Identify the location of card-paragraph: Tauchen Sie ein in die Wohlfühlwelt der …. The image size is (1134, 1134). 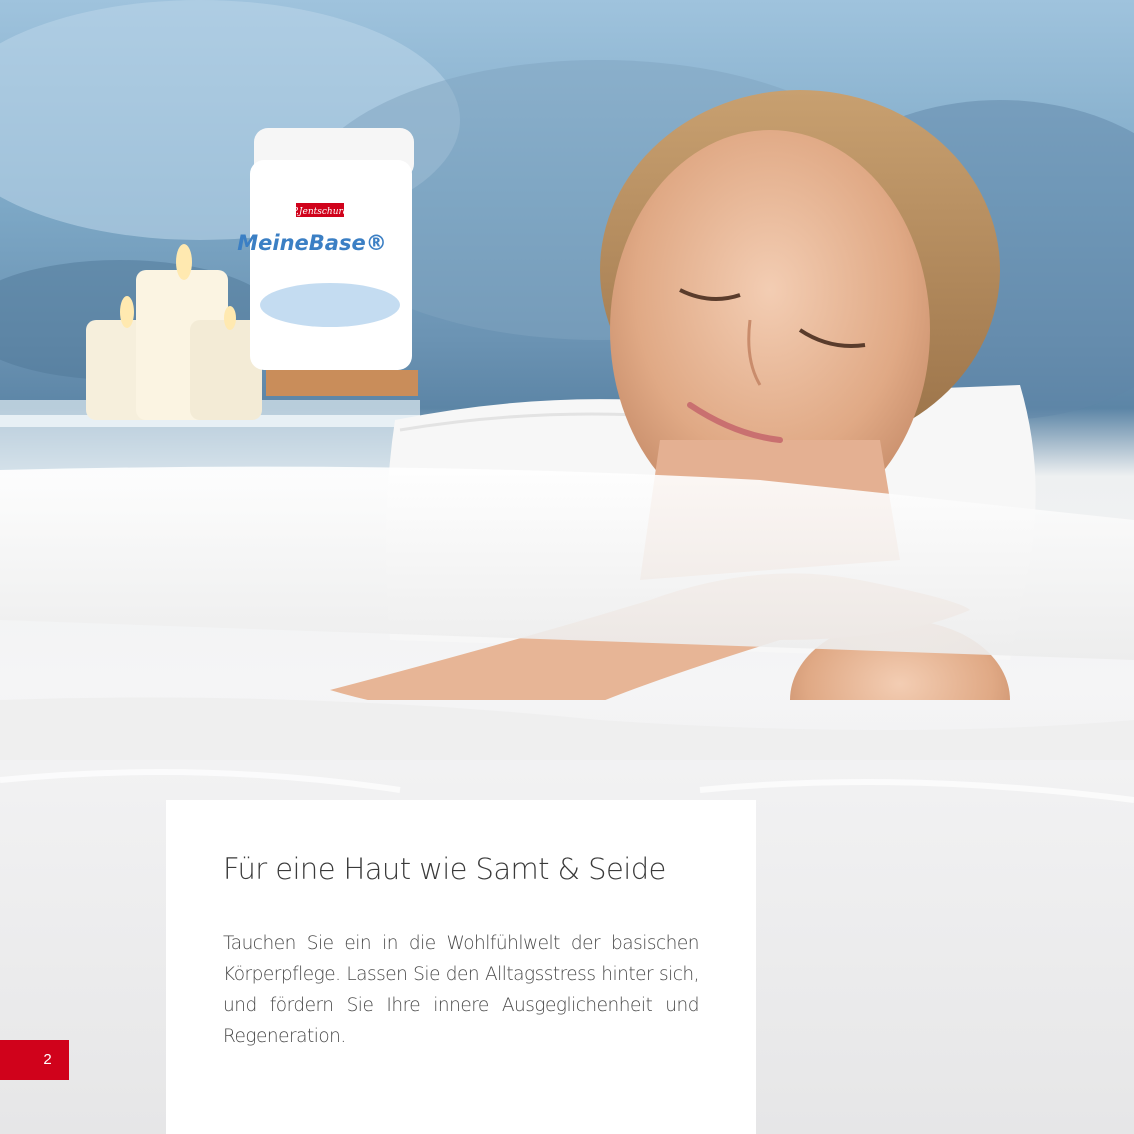
(461, 990).